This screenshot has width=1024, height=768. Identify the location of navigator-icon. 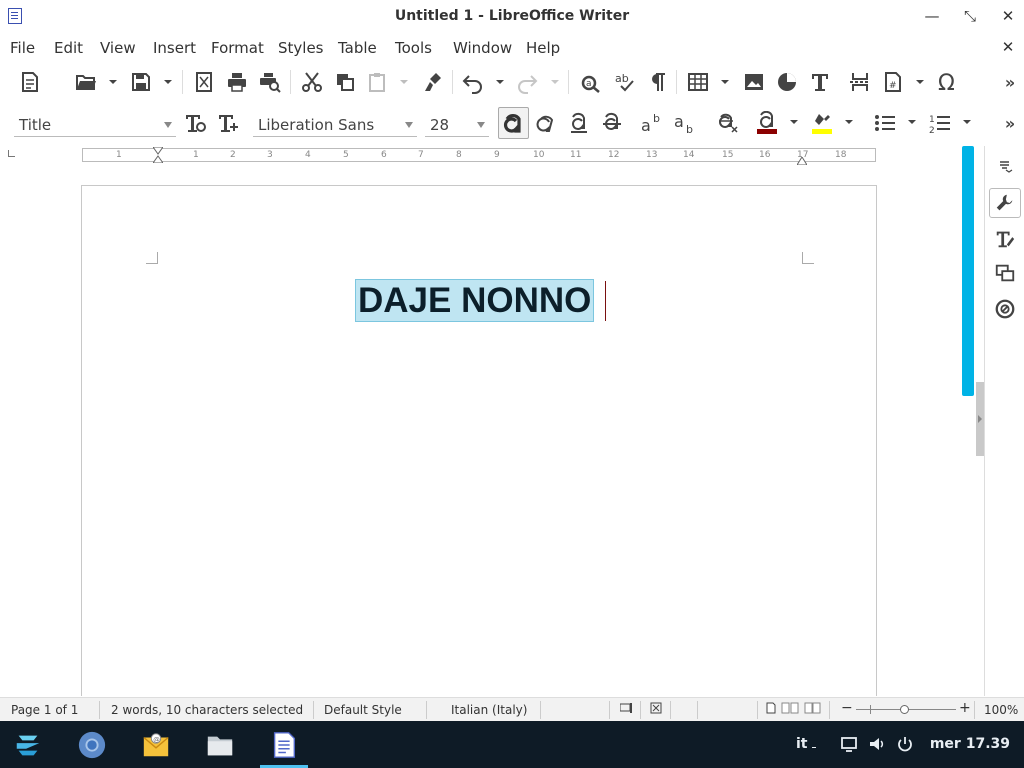
(1005, 309).